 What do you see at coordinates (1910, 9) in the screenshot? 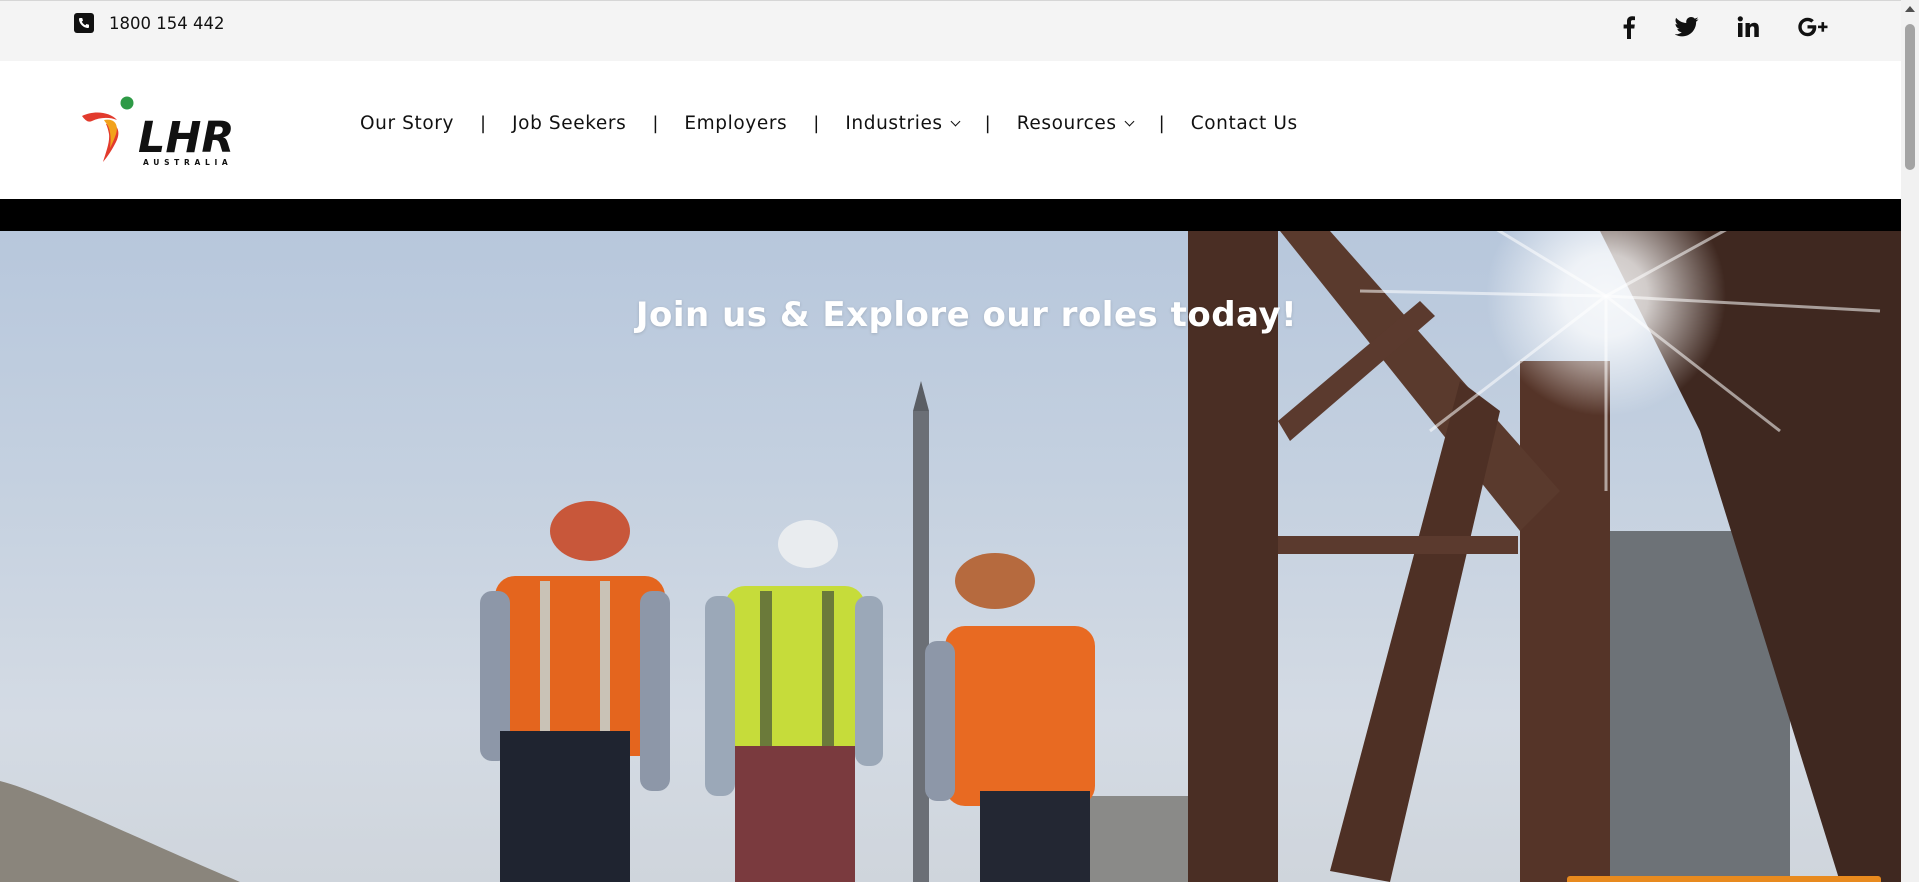
I see `scroll-up-arrow-icon` at bounding box center [1910, 9].